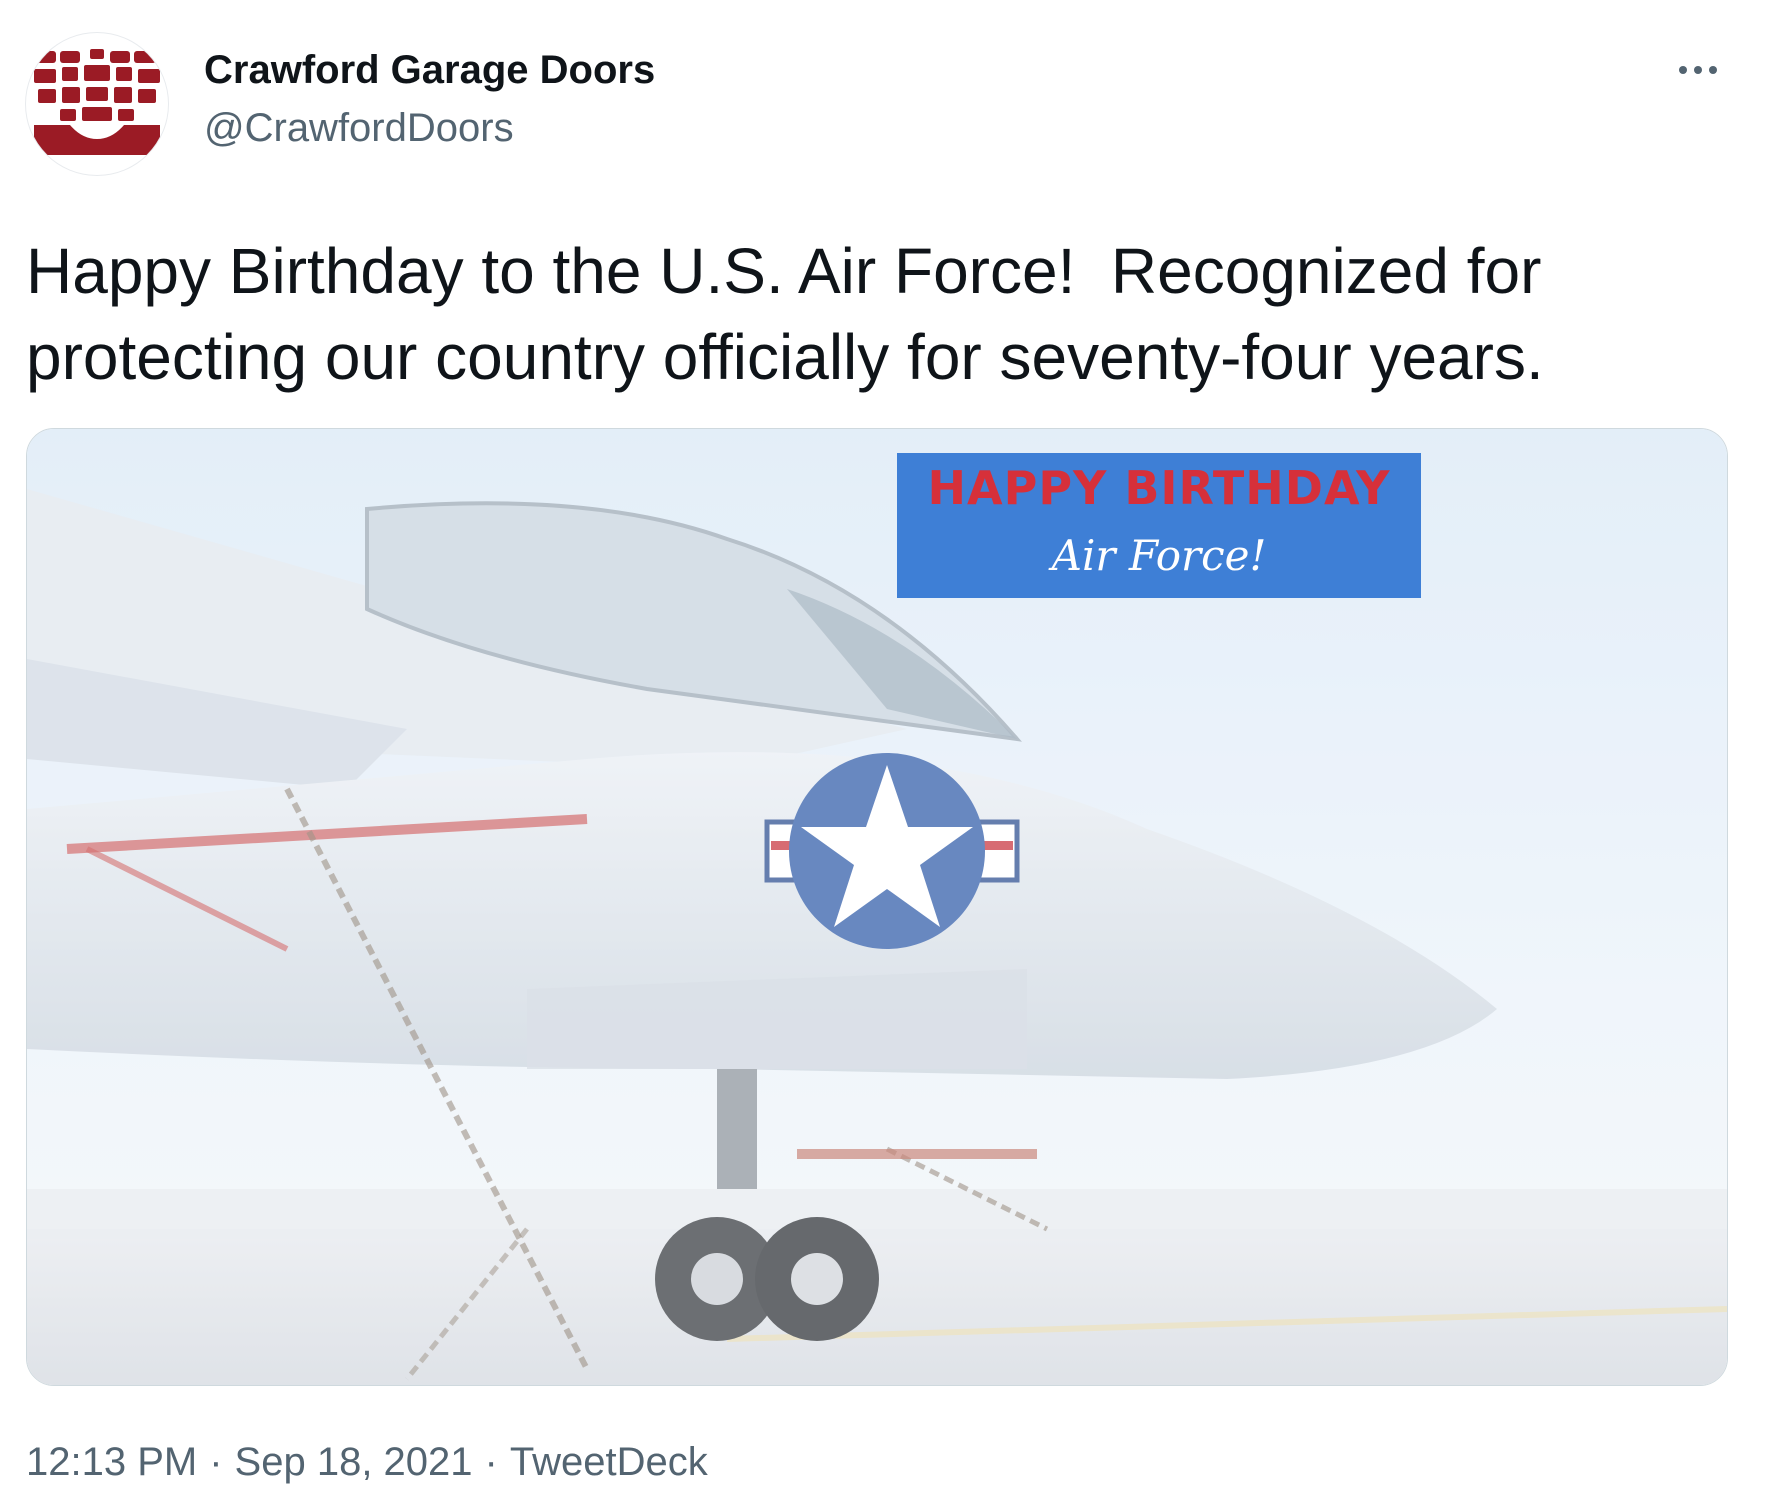  I want to click on crawford-logo-icon, so click(97, 102).